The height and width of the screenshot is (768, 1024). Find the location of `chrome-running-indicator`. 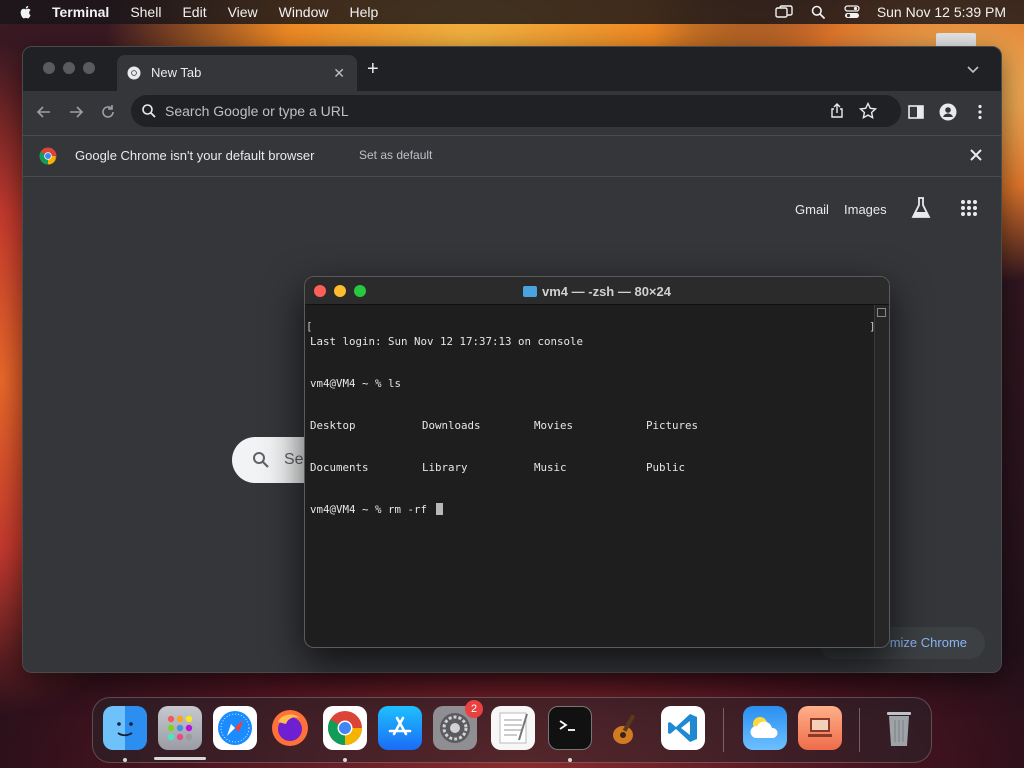

chrome-running-indicator is located at coordinates (345, 760).